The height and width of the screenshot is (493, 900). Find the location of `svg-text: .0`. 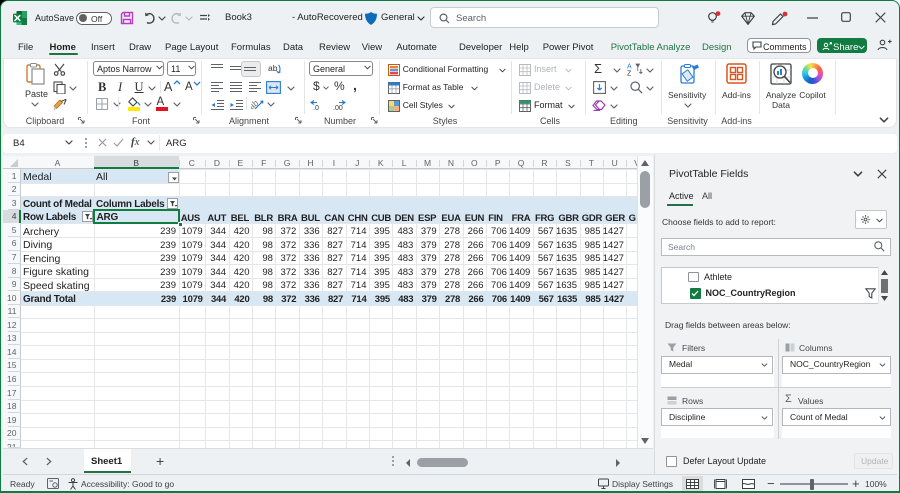

svg-text: .0 is located at coordinates (316, 108).